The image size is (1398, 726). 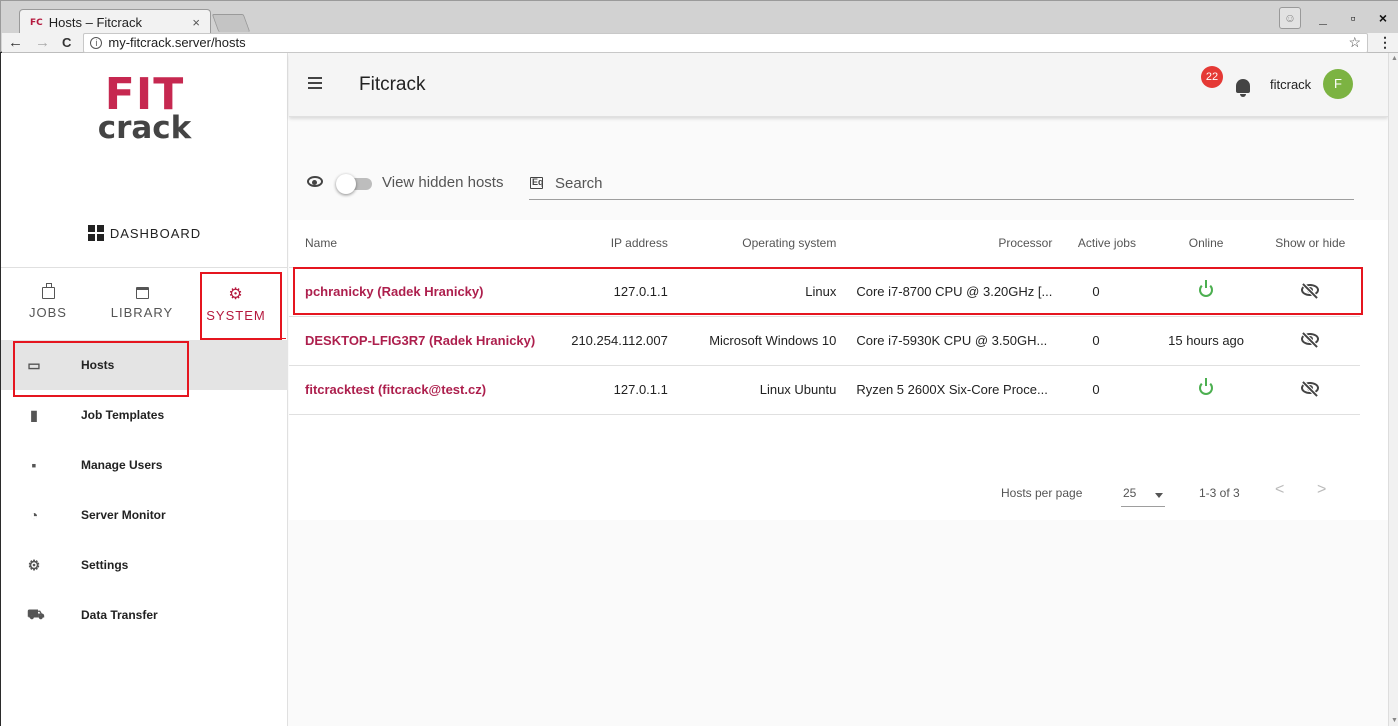 I want to click on tab-close-icon: ×, so click(x=196, y=22).